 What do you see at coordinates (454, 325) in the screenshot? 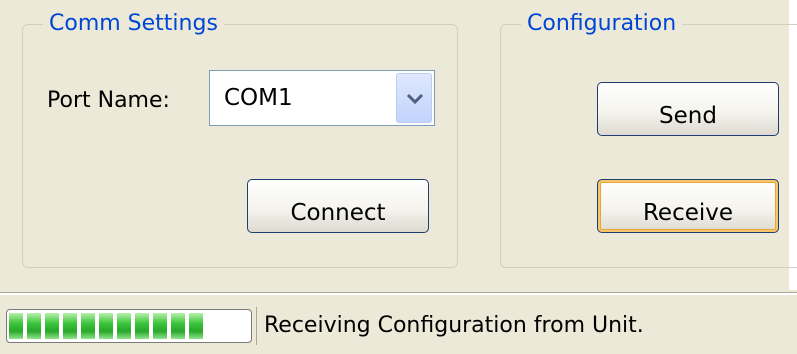
I see `status-text: Receiving Configuration from Unit.` at bounding box center [454, 325].